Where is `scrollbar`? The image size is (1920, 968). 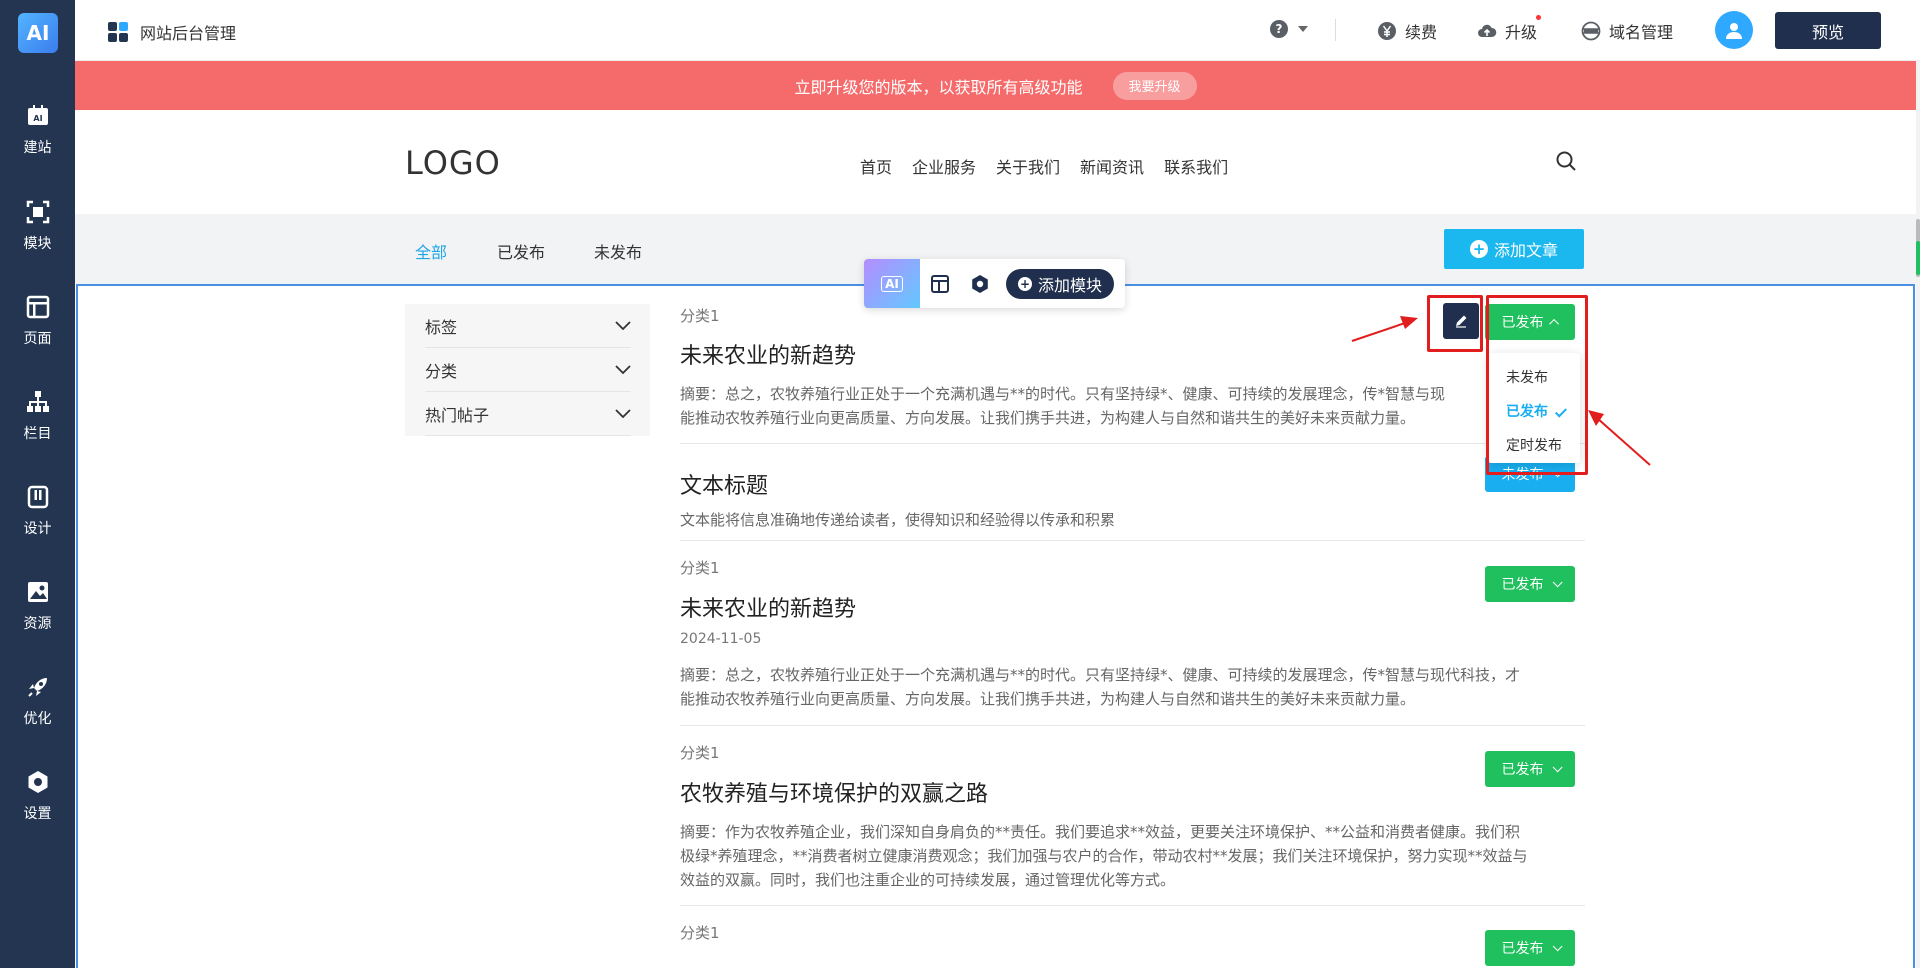 scrollbar is located at coordinates (1918, 514).